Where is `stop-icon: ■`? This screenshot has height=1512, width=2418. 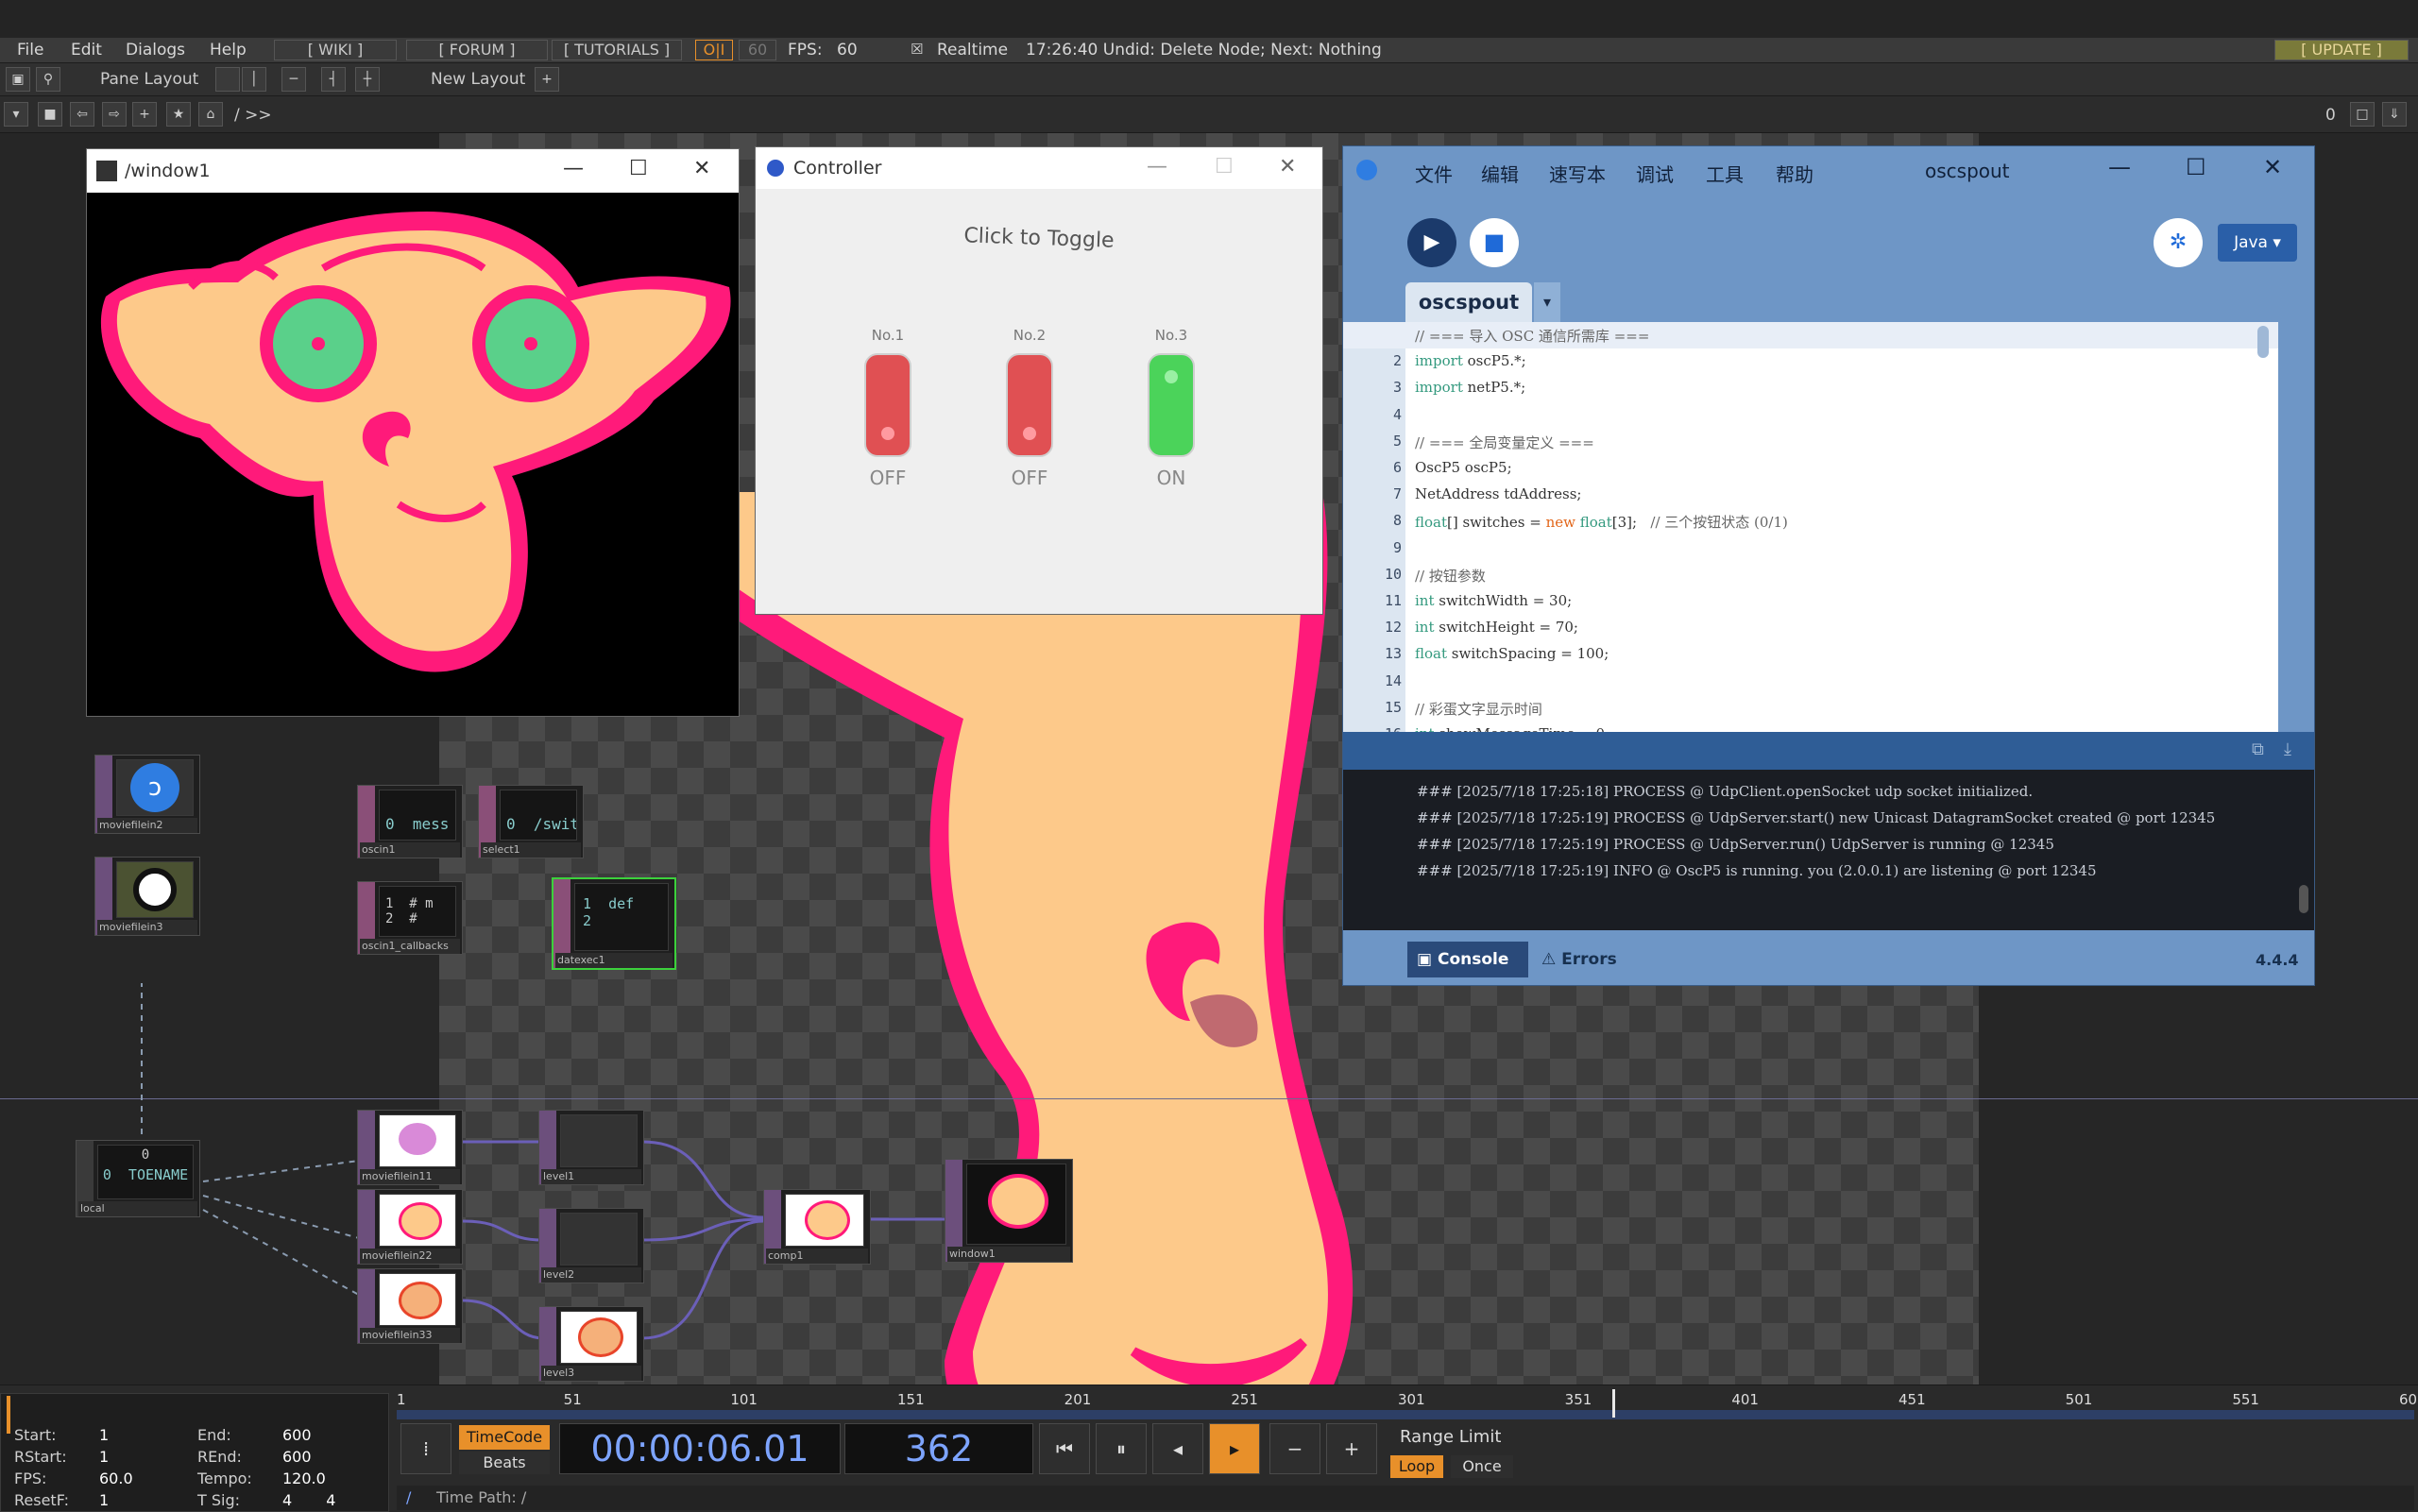
stop-icon: ■ is located at coordinates (50, 114).